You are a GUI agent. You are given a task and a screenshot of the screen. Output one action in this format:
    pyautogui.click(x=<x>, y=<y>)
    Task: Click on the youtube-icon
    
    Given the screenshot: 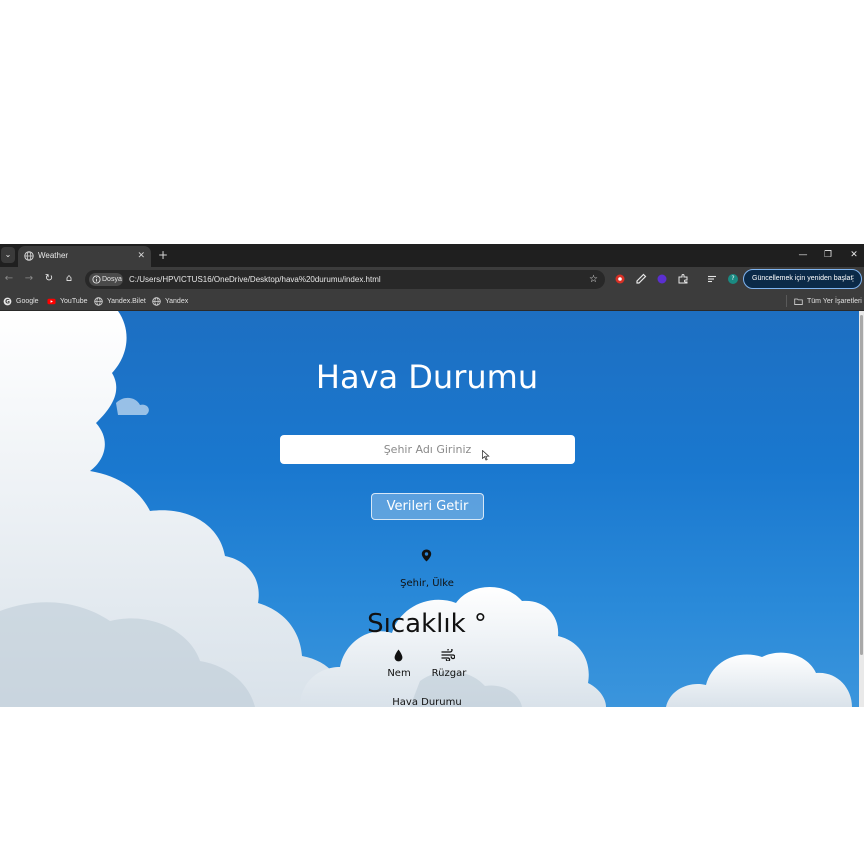 What is the action you would take?
    pyautogui.click(x=51, y=301)
    